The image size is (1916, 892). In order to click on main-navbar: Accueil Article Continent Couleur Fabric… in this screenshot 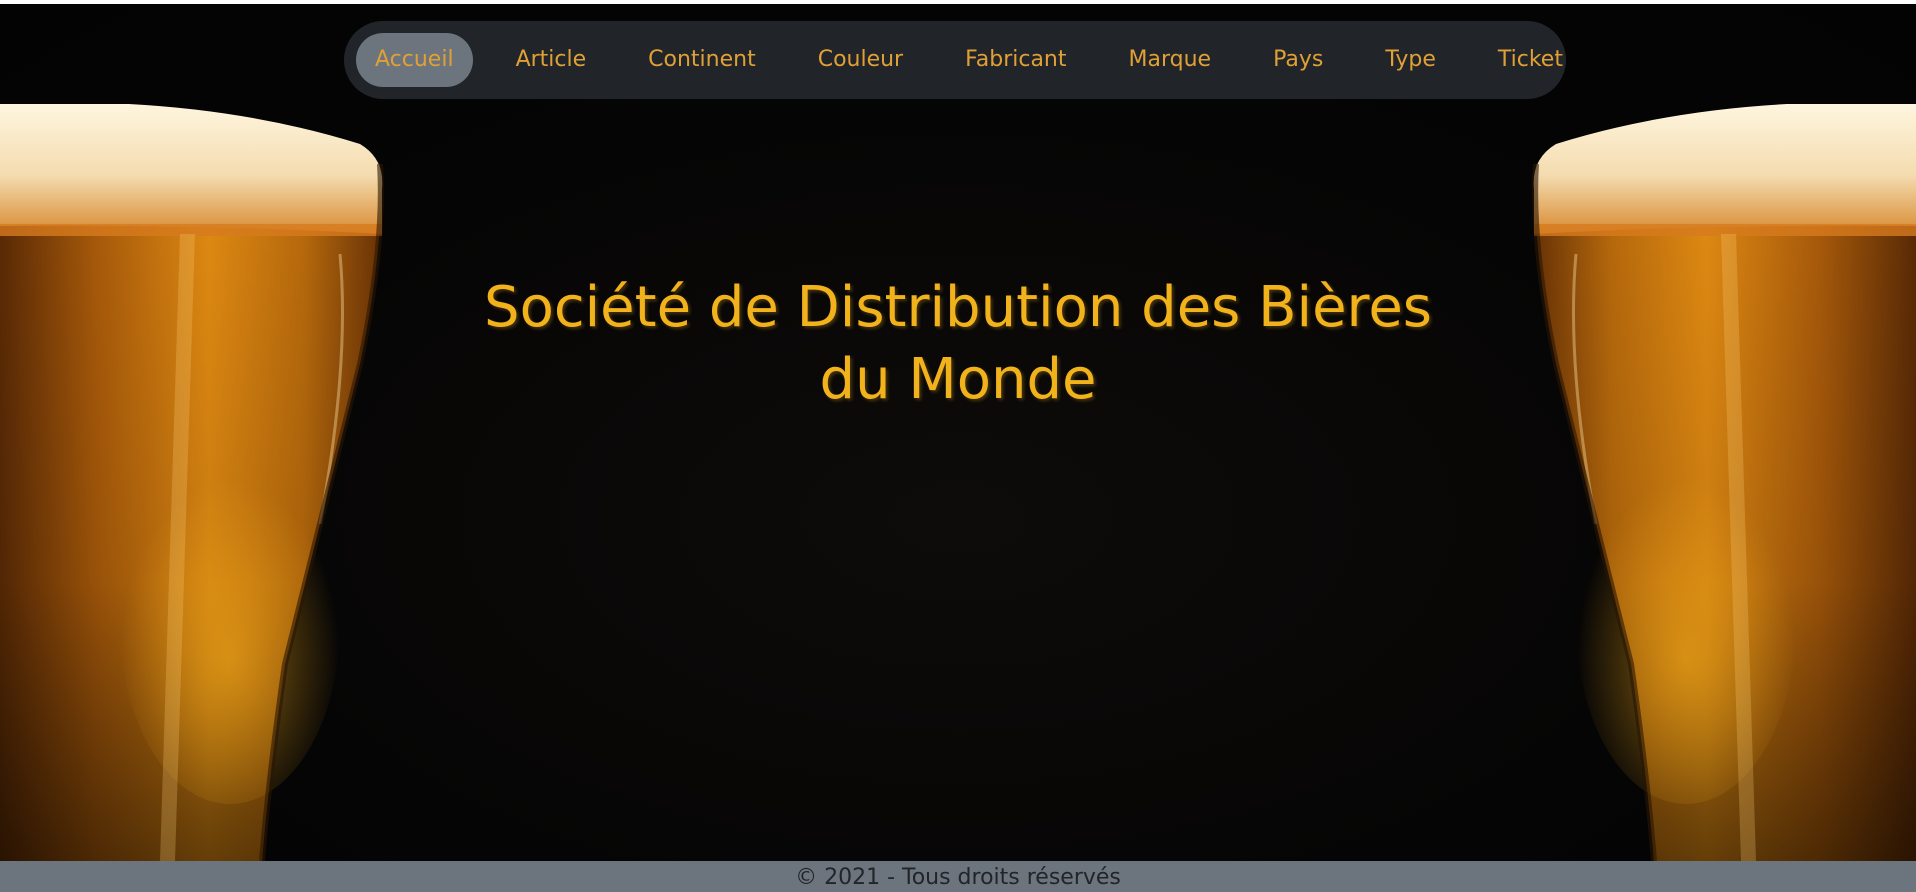, I will do `click(955, 60)`.